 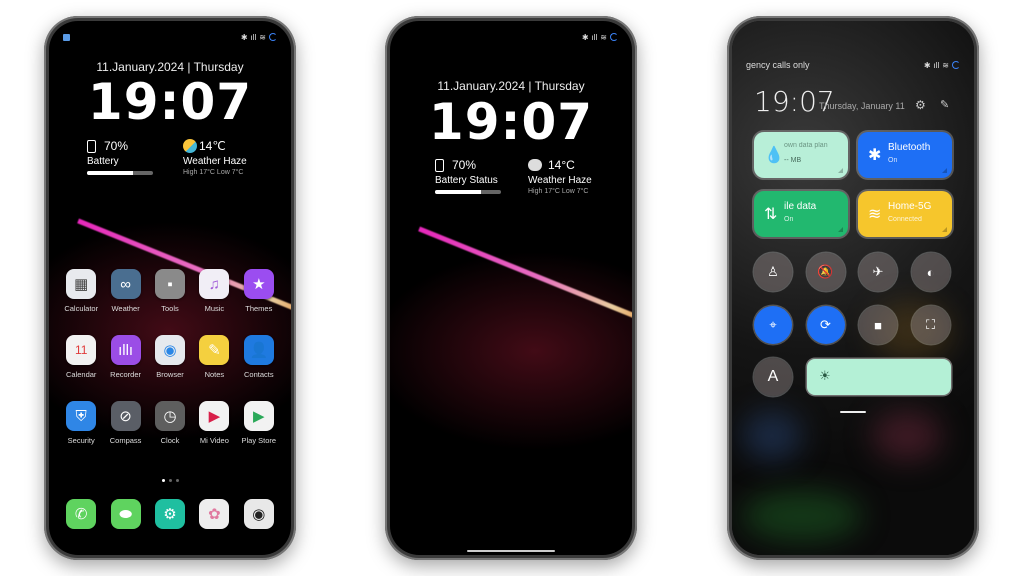 I want to click on page-indicator, so click(x=170, y=480).